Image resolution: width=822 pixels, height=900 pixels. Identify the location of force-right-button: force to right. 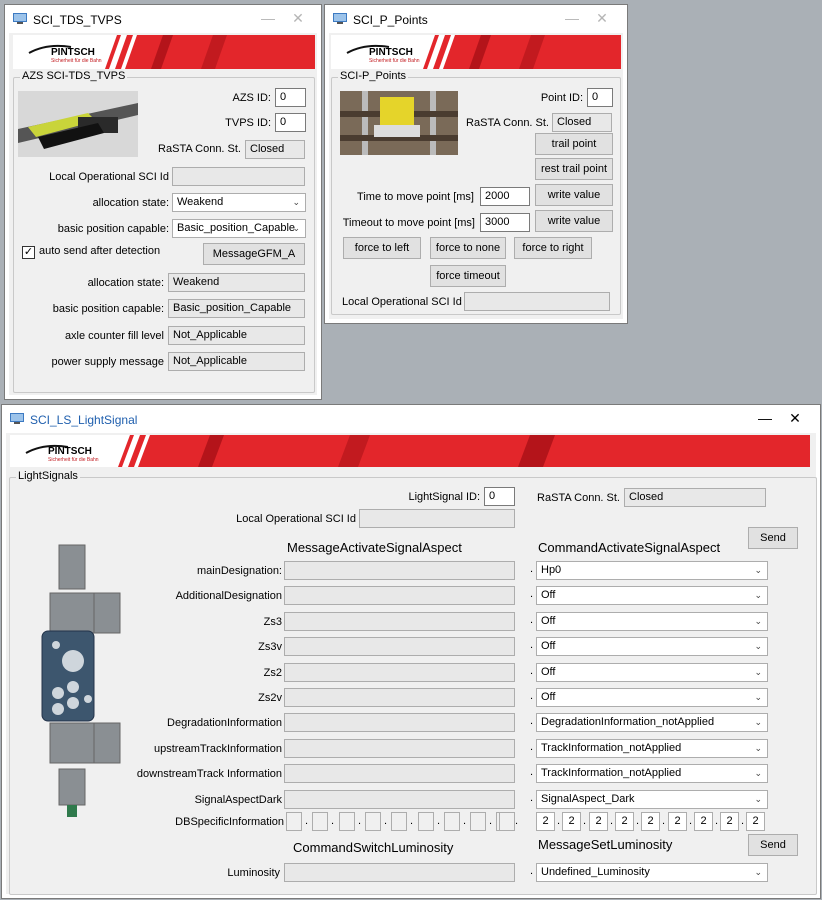
(553, 248).